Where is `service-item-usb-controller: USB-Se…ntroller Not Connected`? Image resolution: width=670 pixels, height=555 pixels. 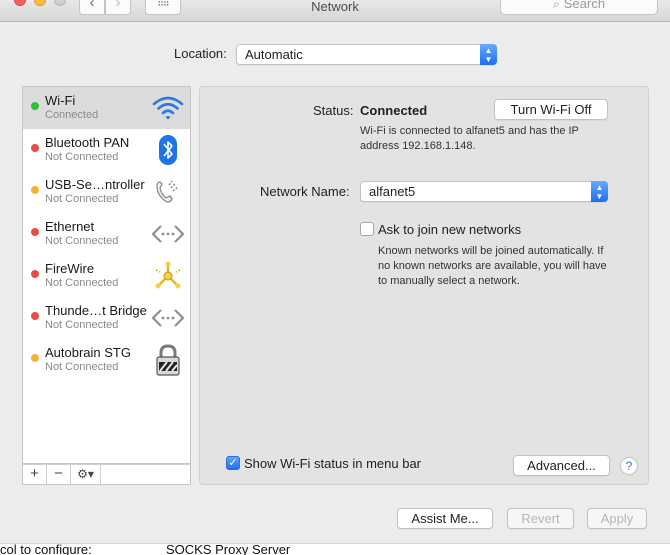 service-item-usb-controller: USB-Se…ntroller Not Connected is located at coordinates (106, 192).